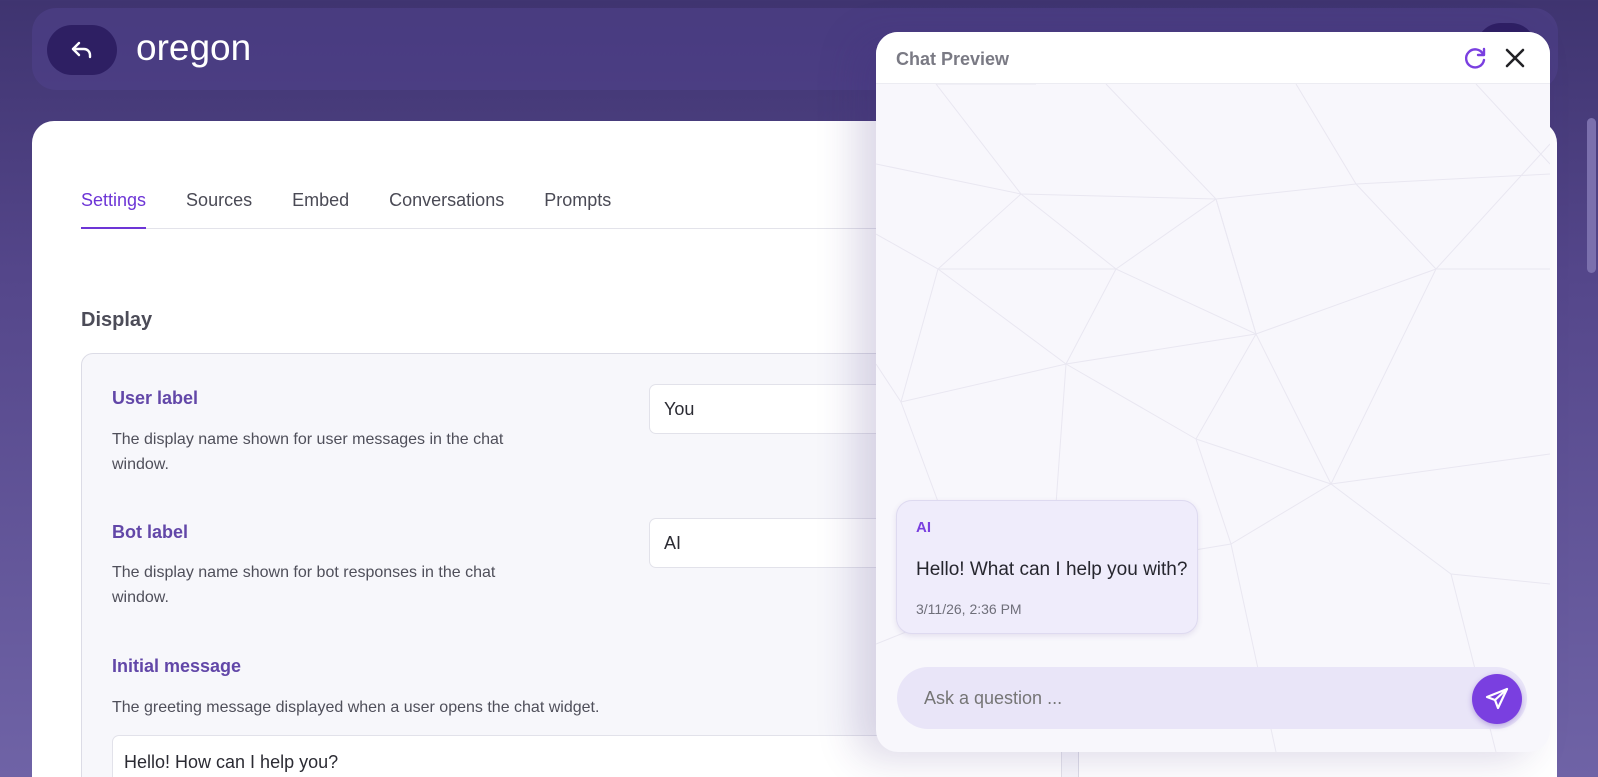  Describe the element at coordinates (923, 527) in the screenshot. I see `message-sender: AI` at that location.